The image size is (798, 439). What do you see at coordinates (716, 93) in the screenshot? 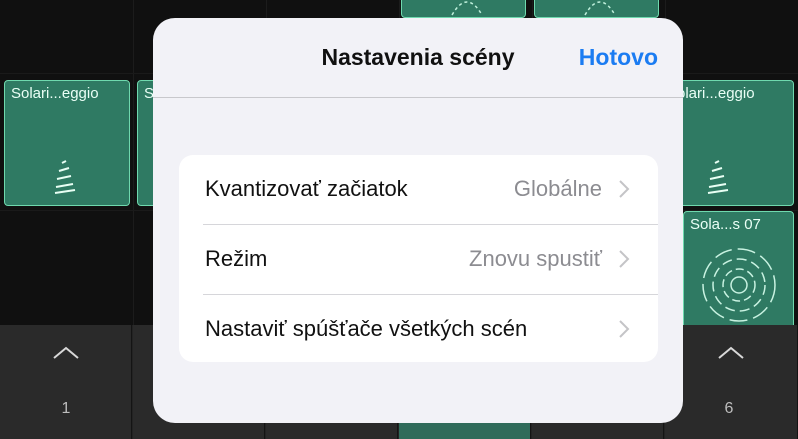
I see `clip-label: olari...eggio` at bounding box center [716, 93].